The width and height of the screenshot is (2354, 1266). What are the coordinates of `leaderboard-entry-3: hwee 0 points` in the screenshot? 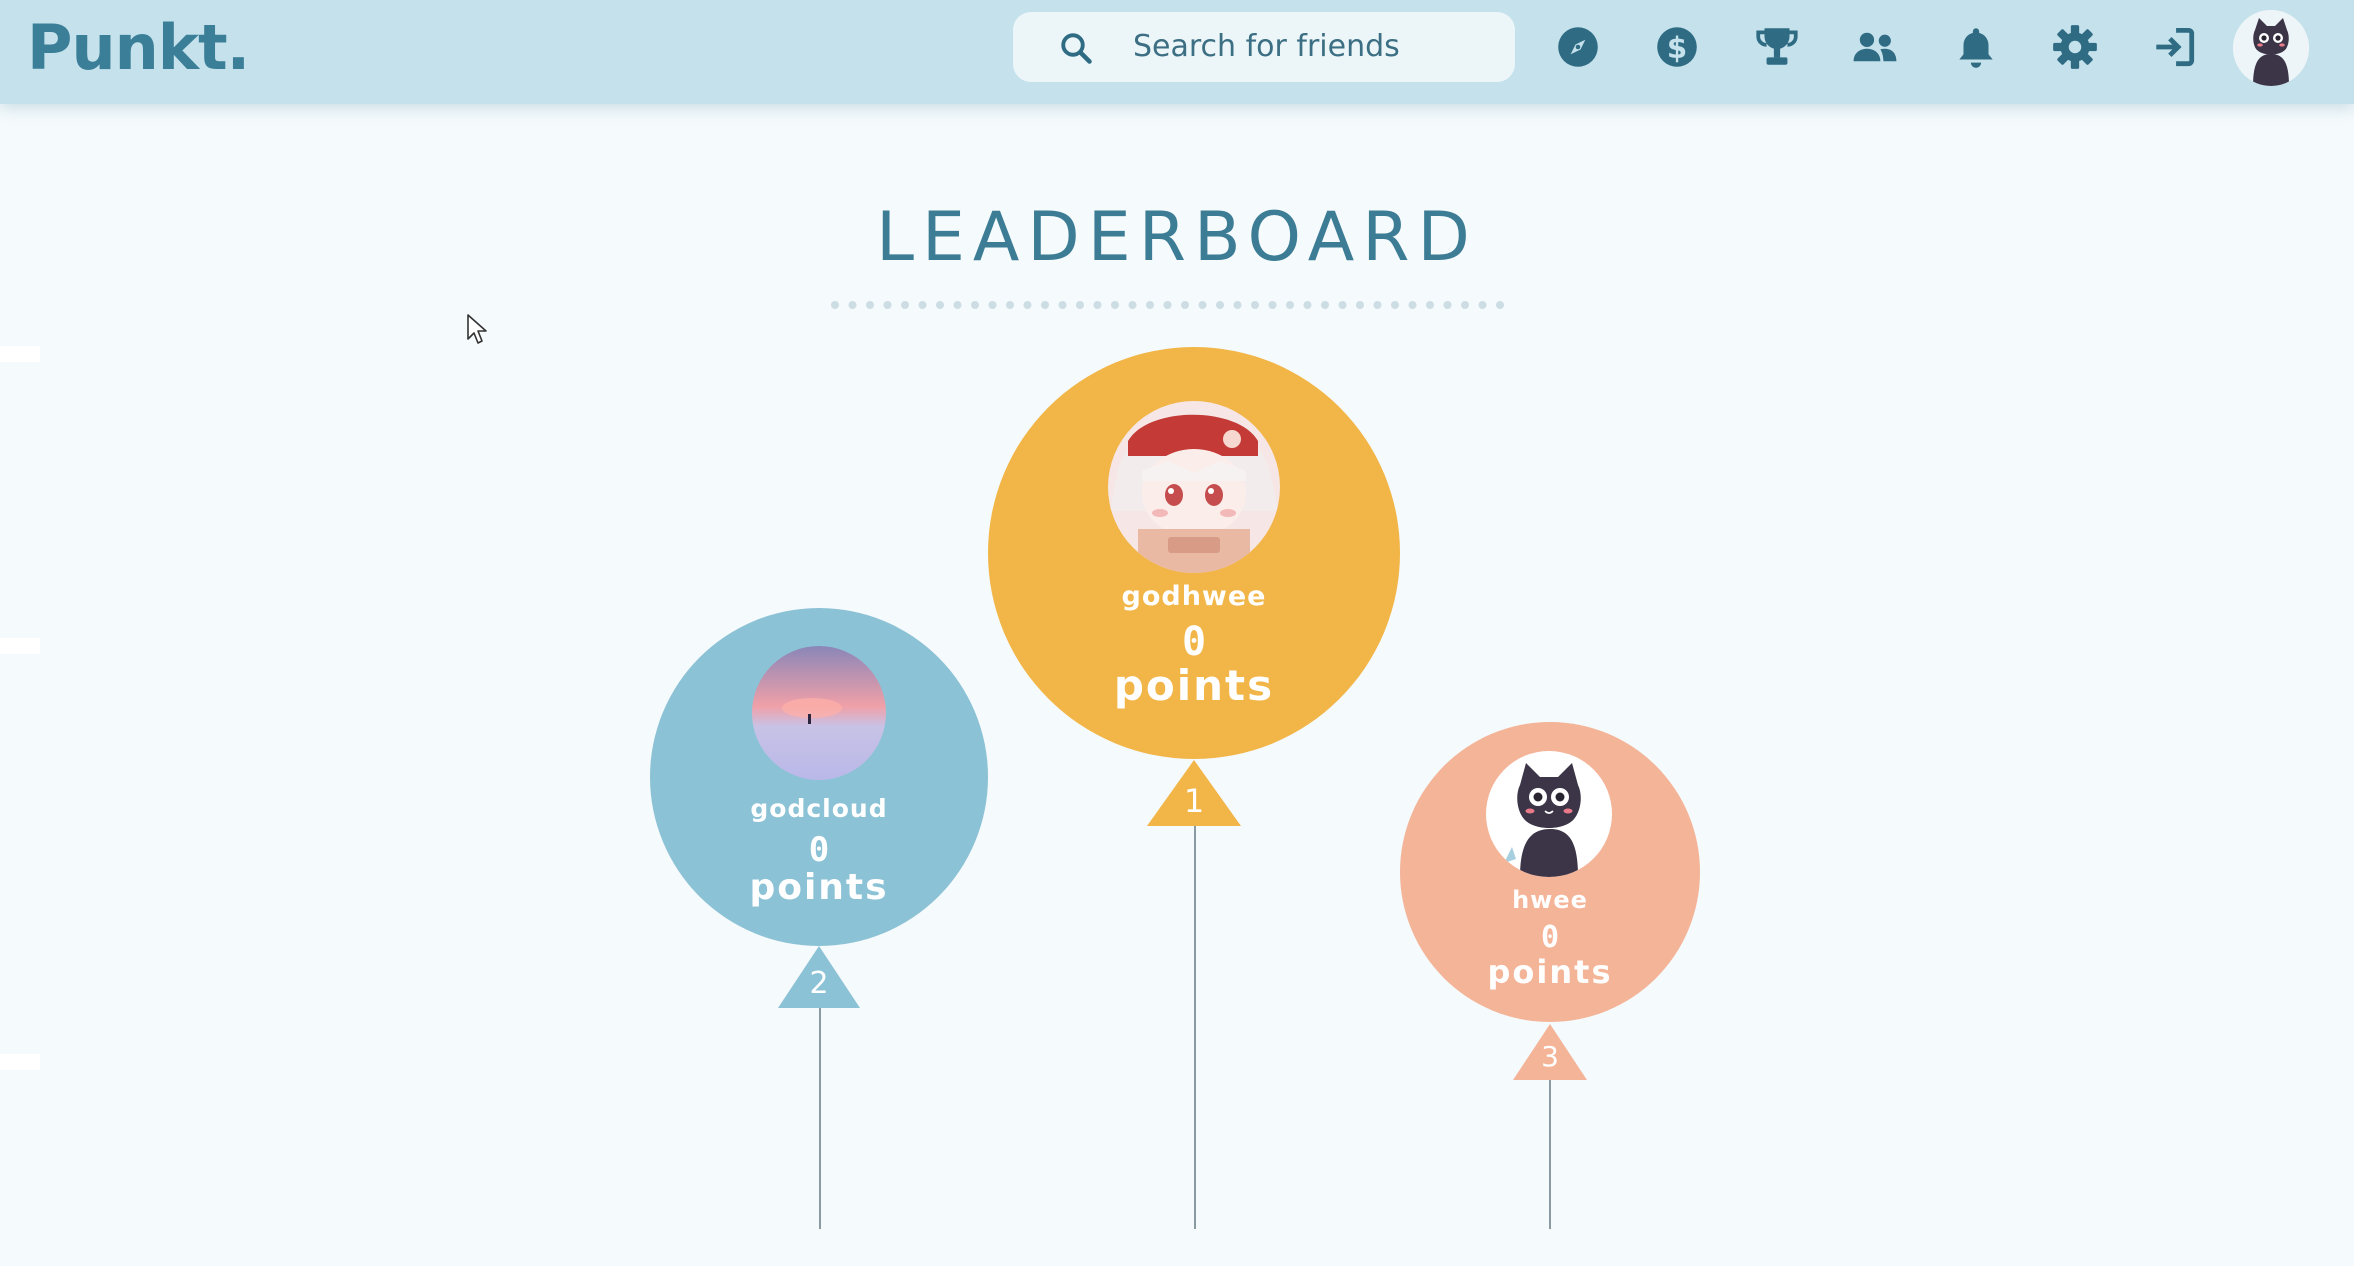 It's located at (1550, 872).